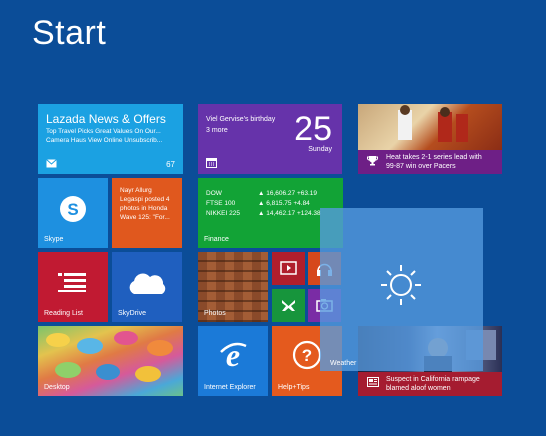 The width and height of the screenshot is (546, 436). I want to click on weather-tile: Weather, so click(401, 289).